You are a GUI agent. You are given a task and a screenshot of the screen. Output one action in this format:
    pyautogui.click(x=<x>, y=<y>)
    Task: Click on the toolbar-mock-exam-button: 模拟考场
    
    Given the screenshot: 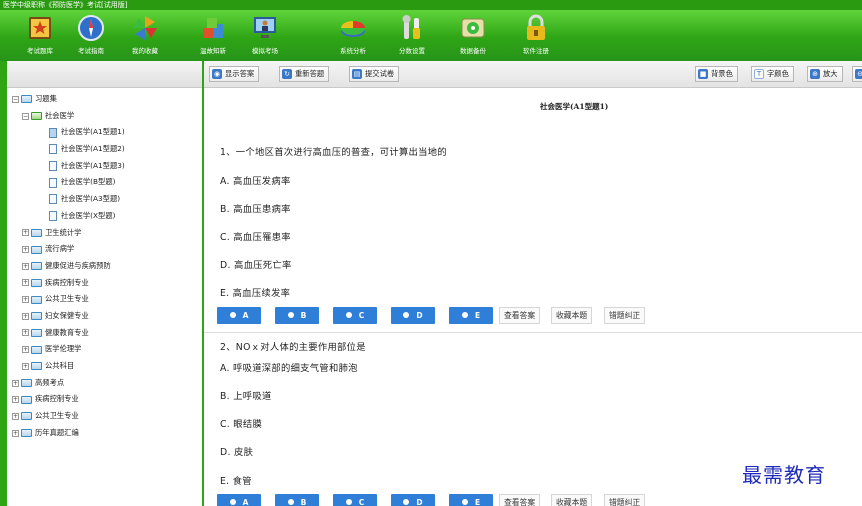 What is the action you would take?
    pyautogui.click(x=265, y=33)
    